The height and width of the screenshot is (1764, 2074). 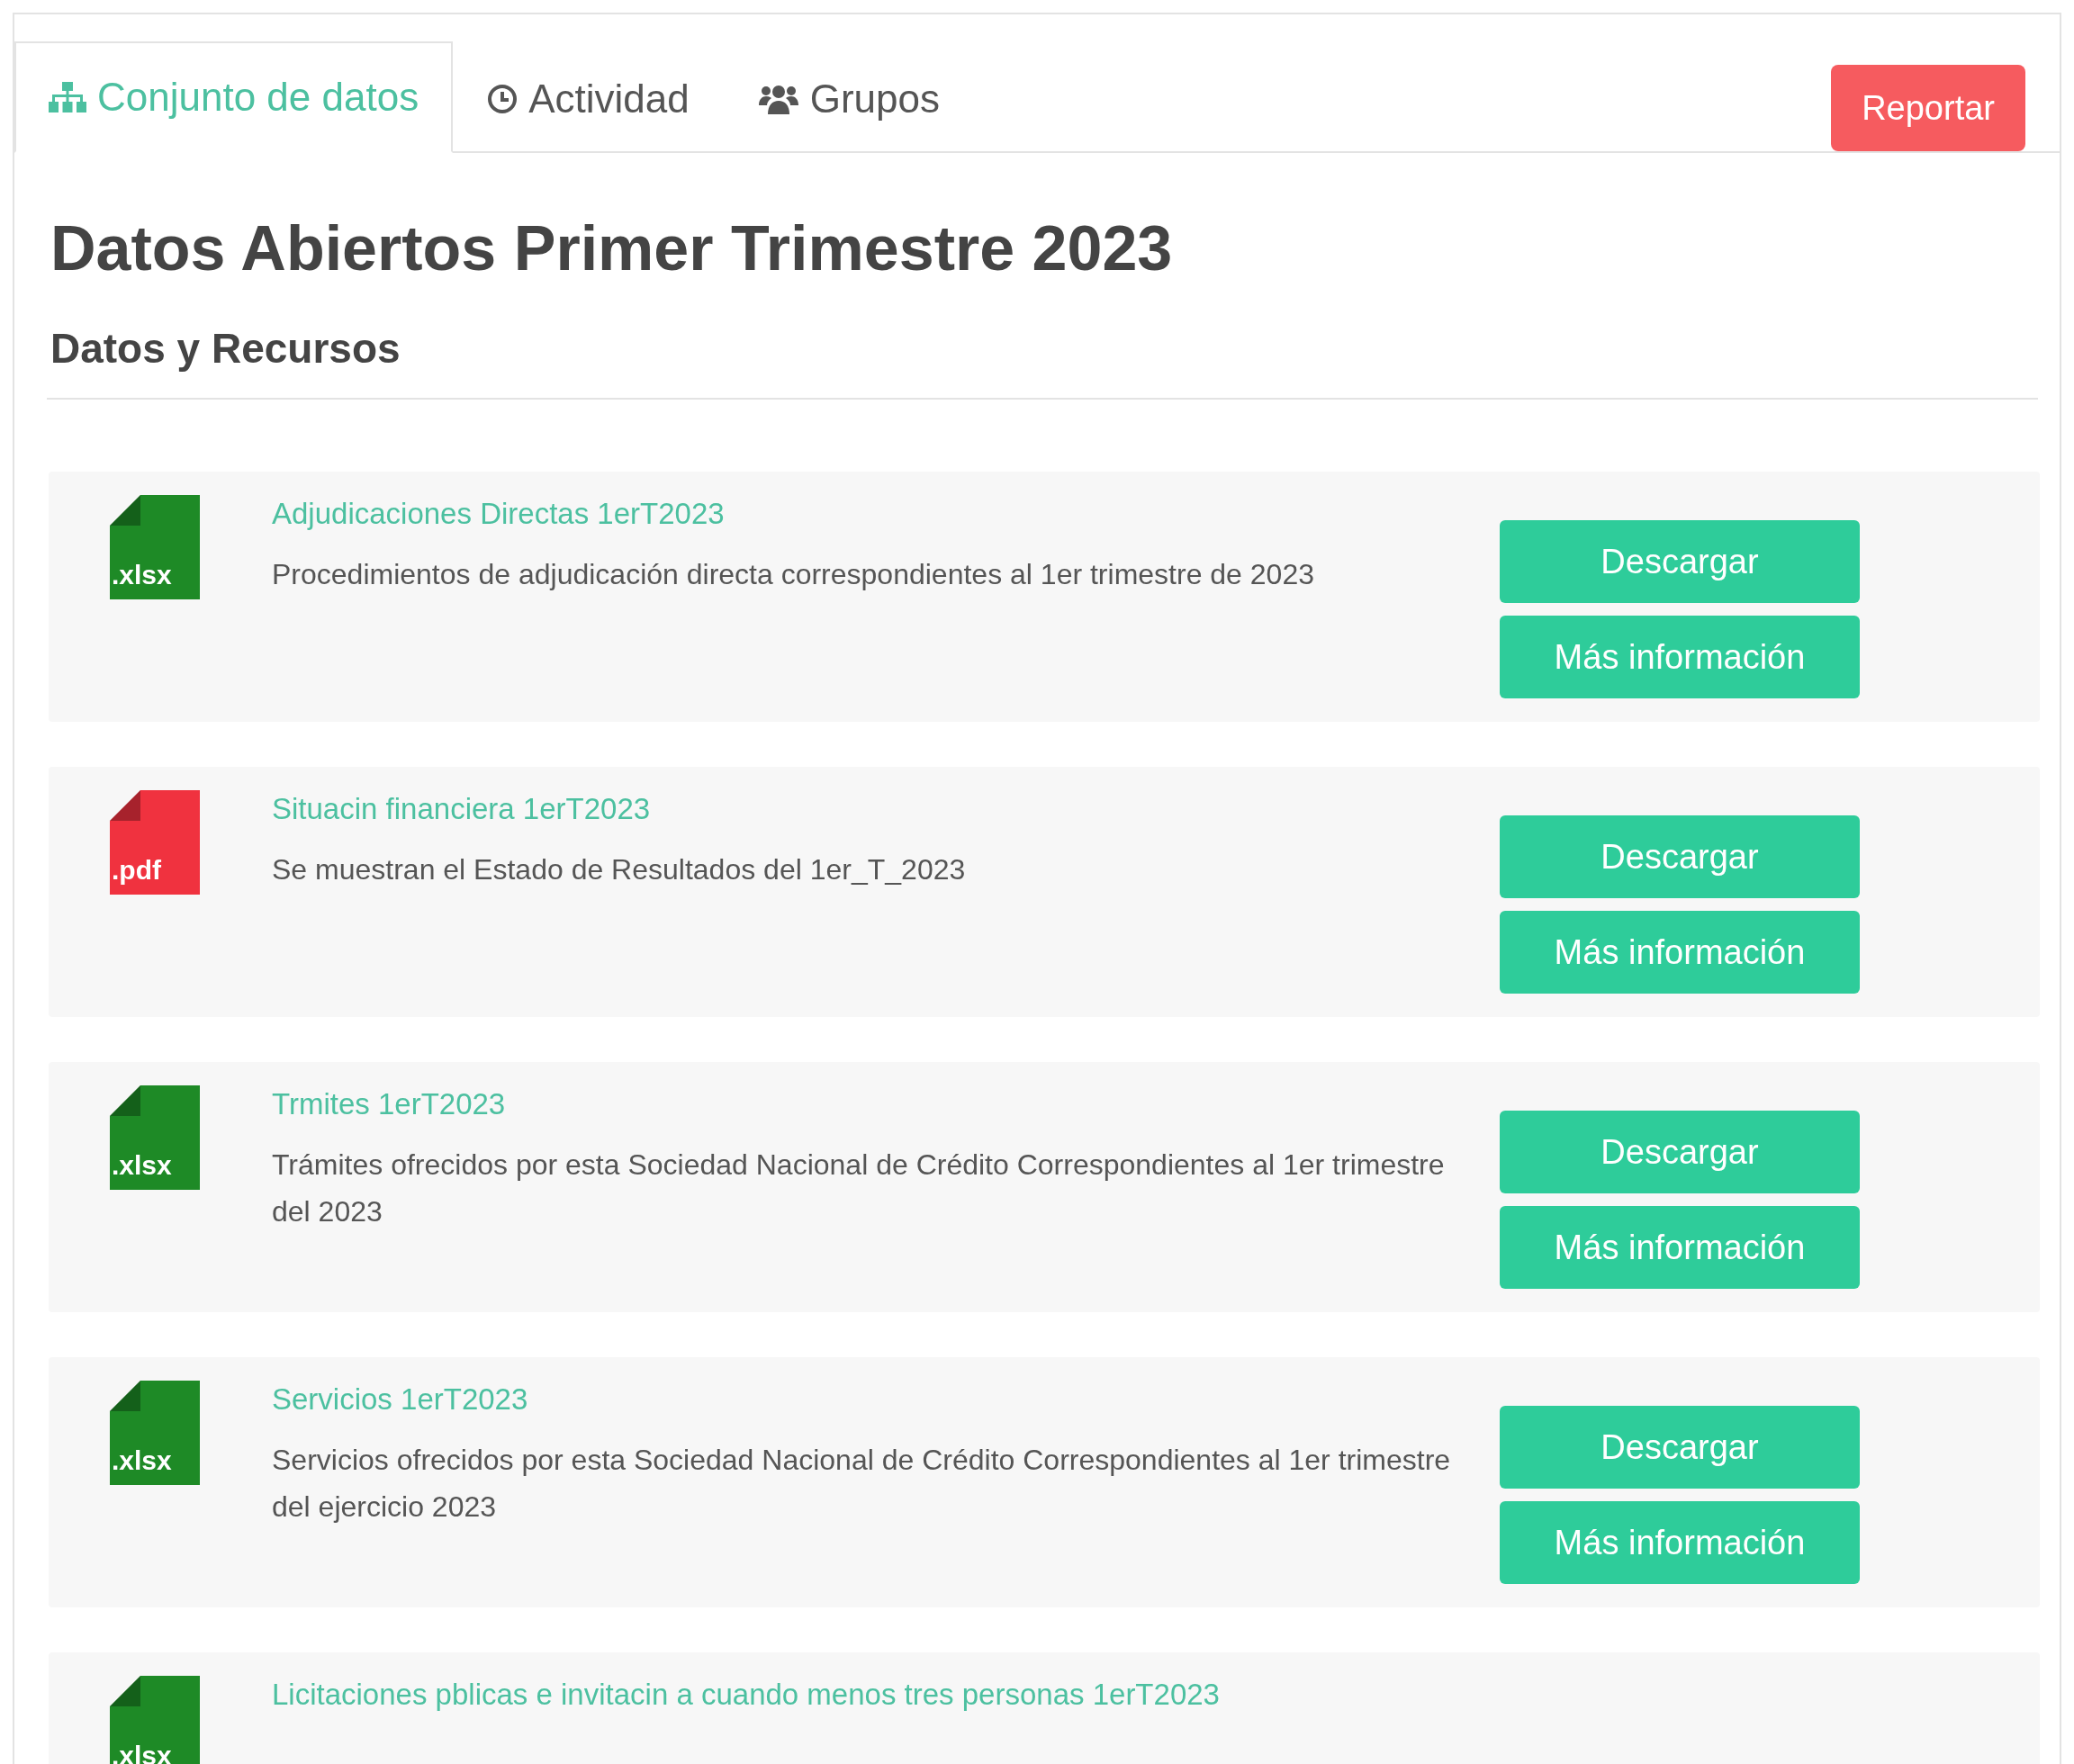 What do you see at coordinates (612, 248) in the screenshot?
I see `page-title: Datos Abiertos Primer Trimestre 2023` at bounding box center [612, 248].